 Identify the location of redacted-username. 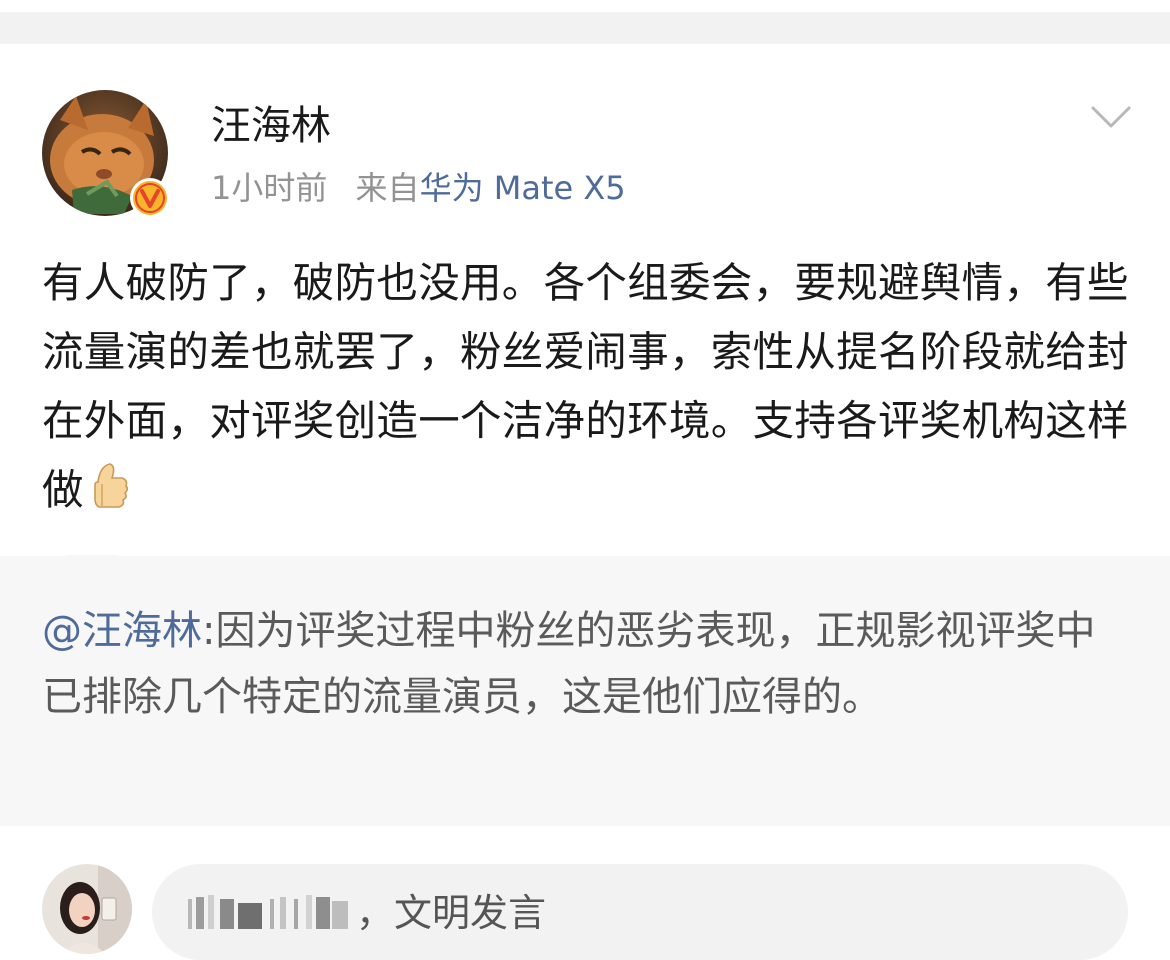
(271, 913).